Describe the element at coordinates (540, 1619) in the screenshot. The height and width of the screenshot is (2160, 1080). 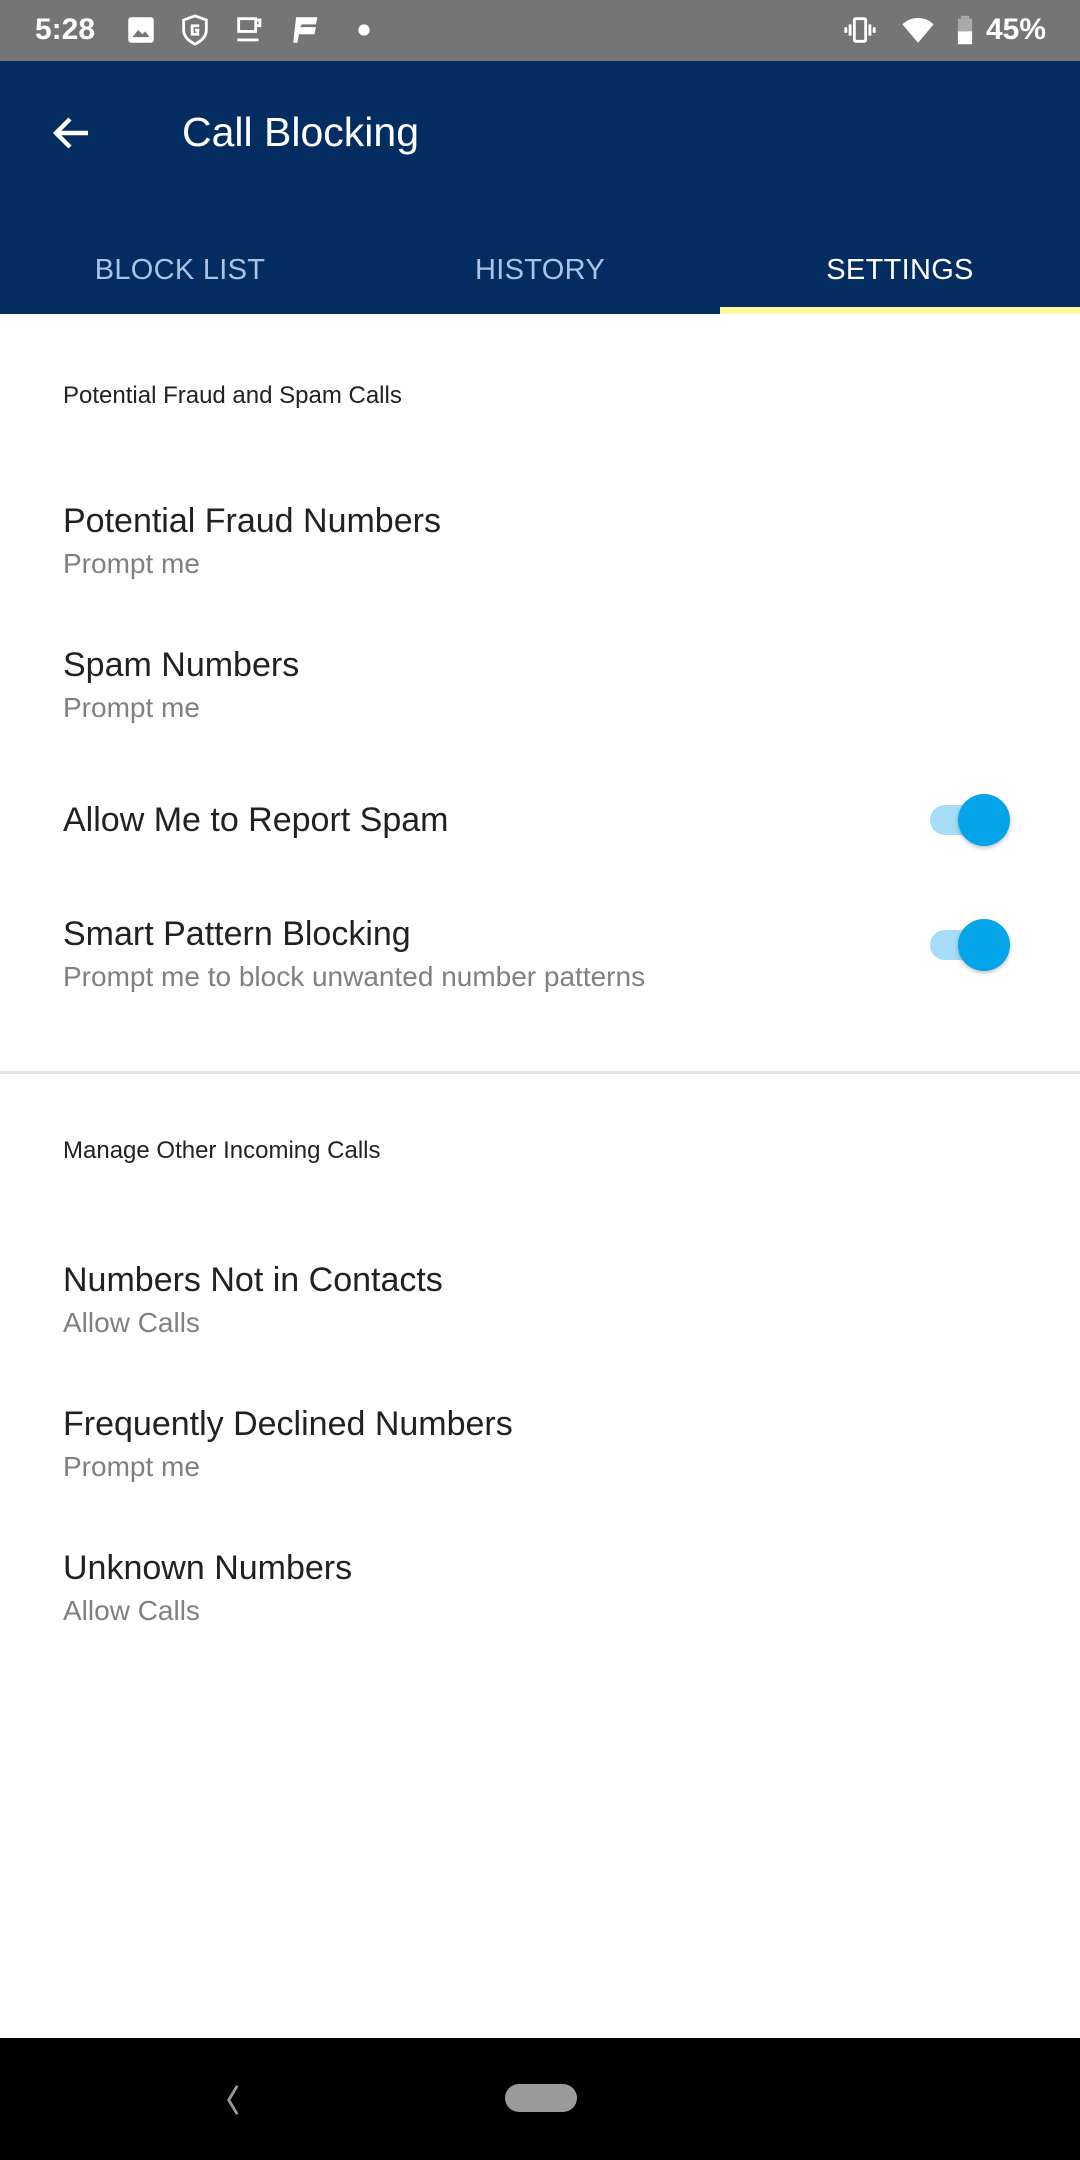
I see `setting-unknown-numbers: Unknown Numbers Allow Calls` at that location.